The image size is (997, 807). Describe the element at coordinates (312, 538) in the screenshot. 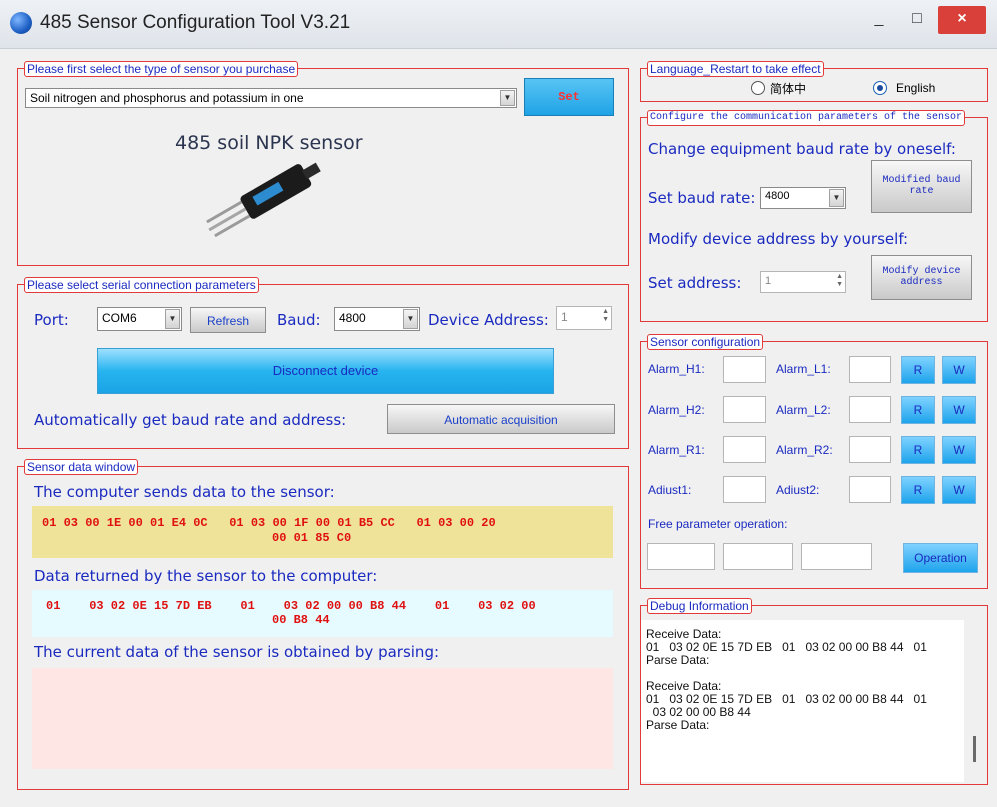

I see `sent-data-line-2: 00 01 85 C0` at that location.